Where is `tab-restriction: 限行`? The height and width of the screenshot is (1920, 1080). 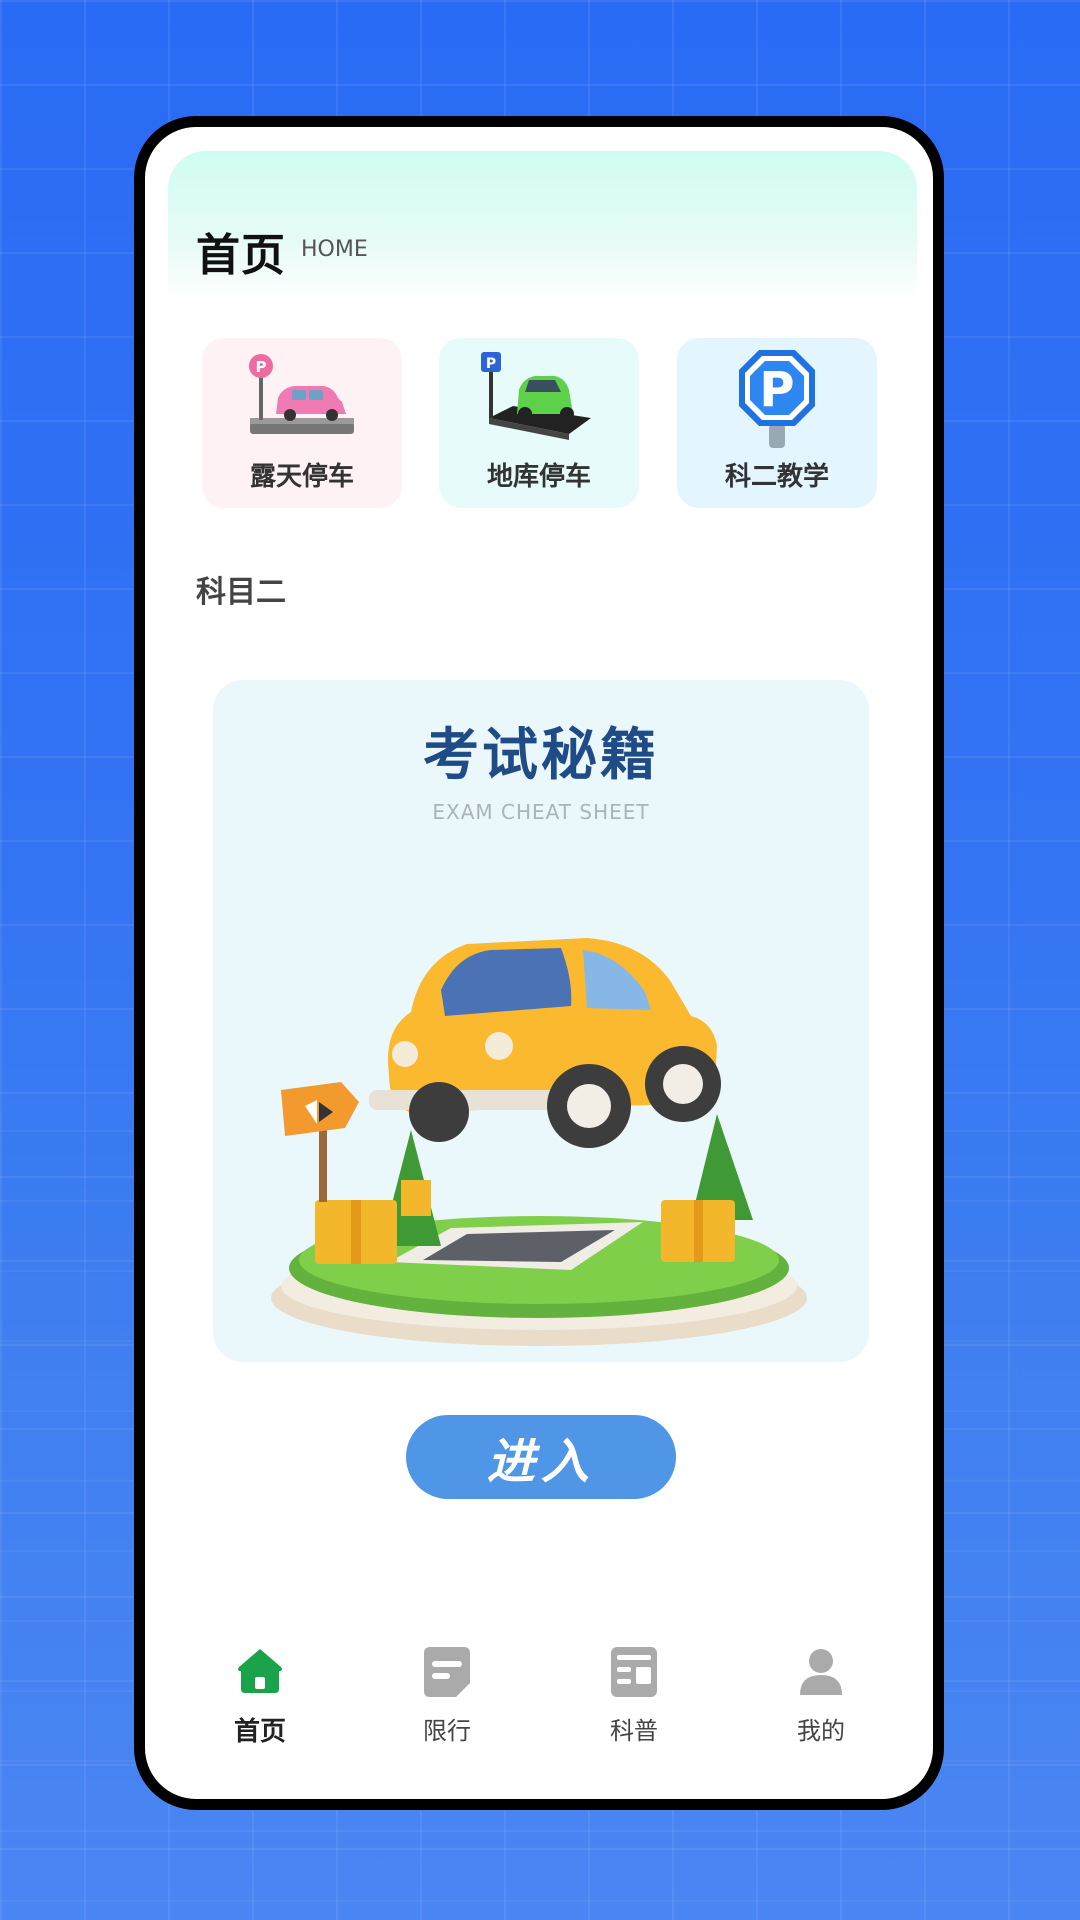 tab-restriction: 限行 is located at coordinates (447, 1707).